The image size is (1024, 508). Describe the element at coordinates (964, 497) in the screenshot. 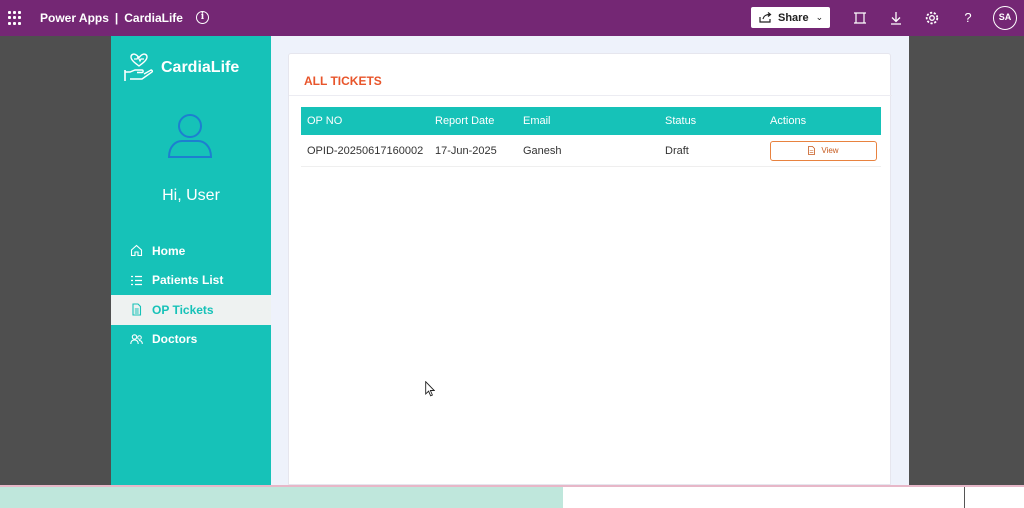

I see `text-caret` at that location.